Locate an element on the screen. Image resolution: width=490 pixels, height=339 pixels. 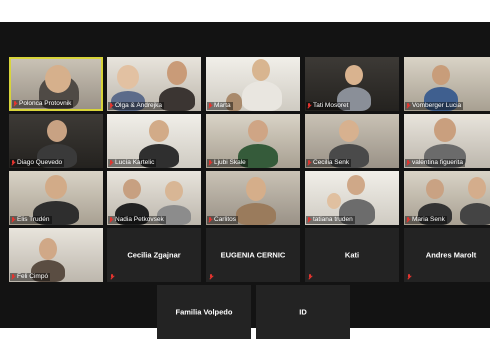
participant-tile: valentina figuerita is located at coordinates (447, 141).